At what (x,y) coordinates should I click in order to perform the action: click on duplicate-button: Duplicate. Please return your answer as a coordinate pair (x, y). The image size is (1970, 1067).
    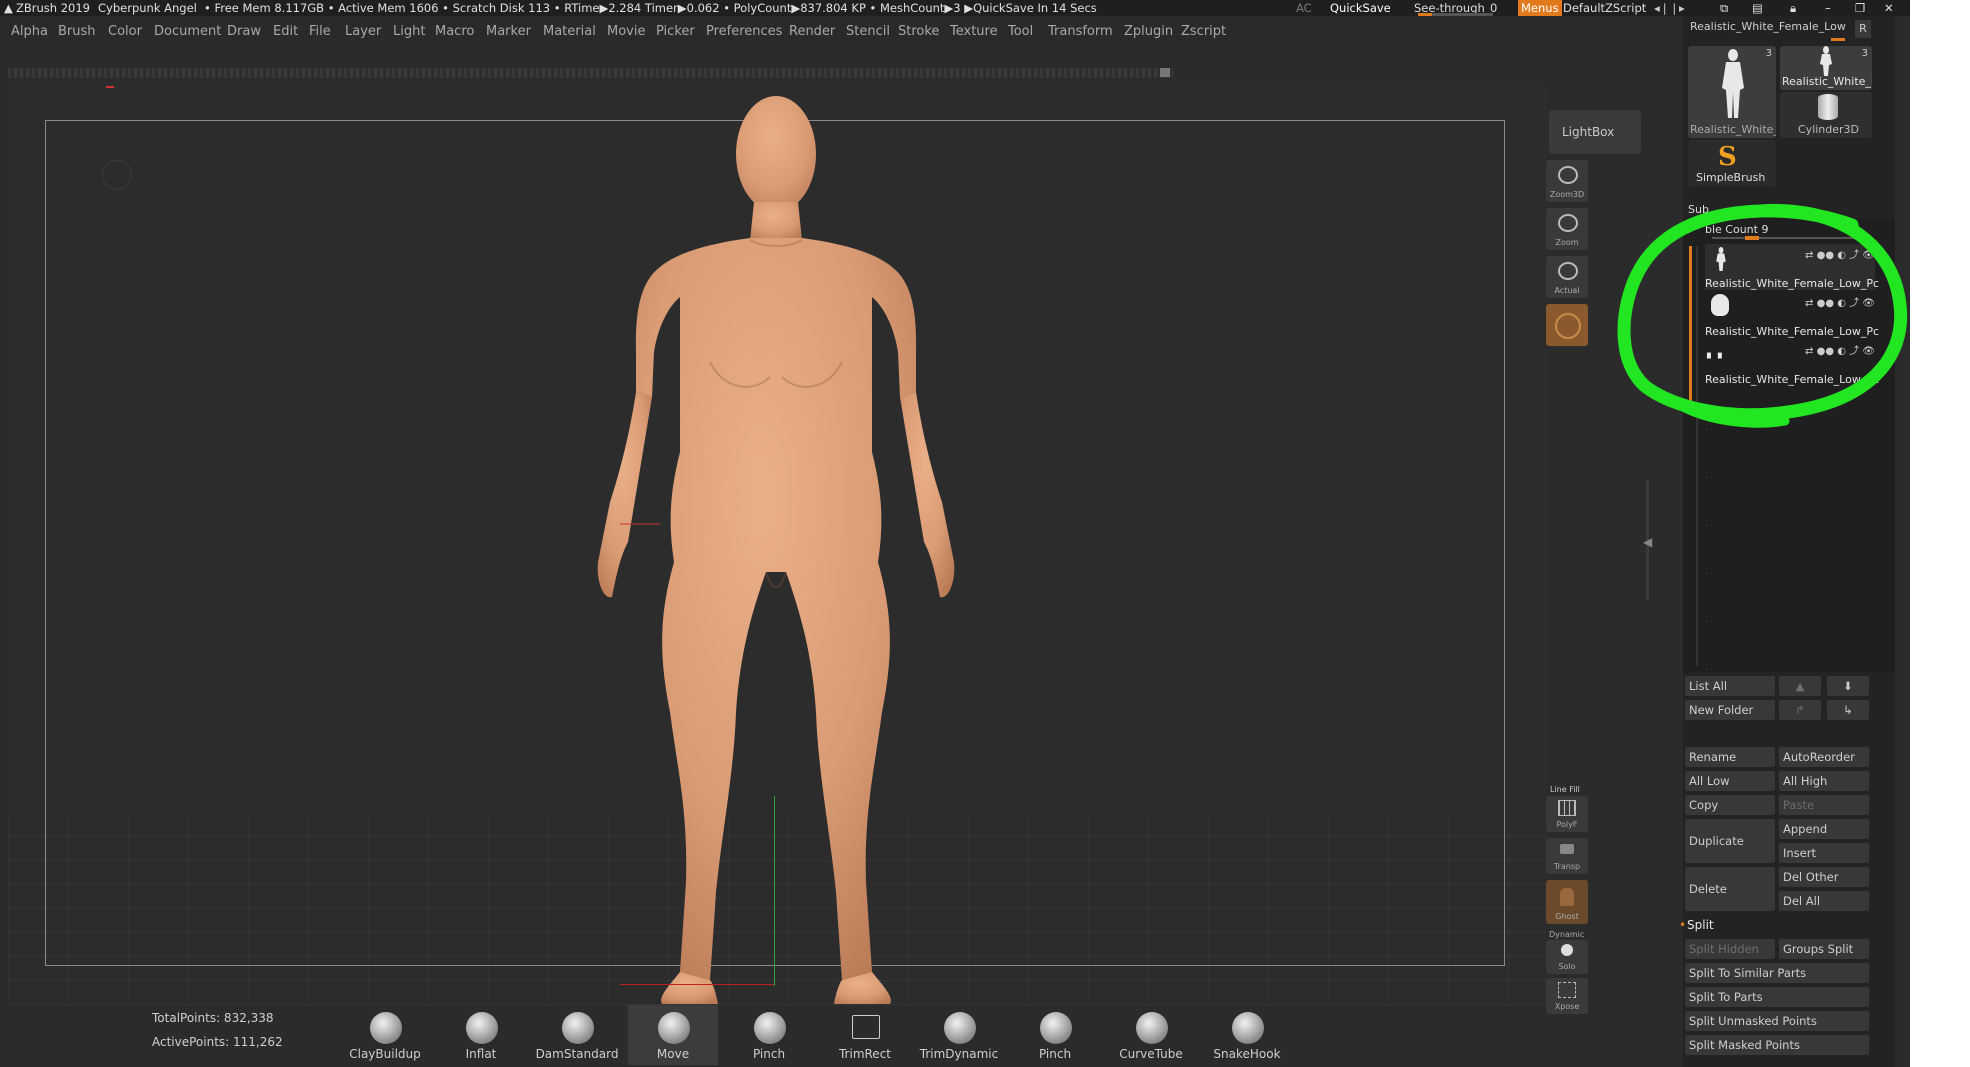
    Looking at the image, I should click on (1730, 841).